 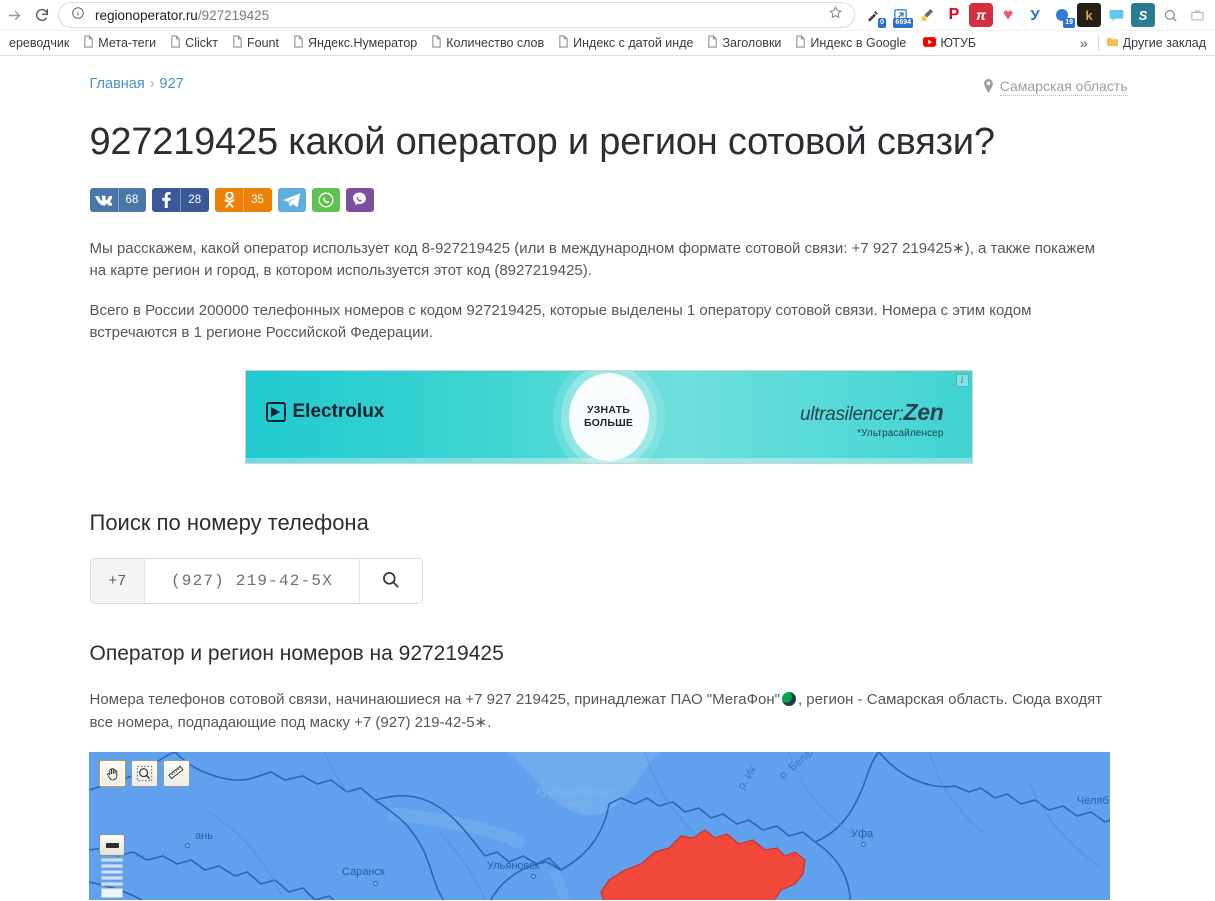 What do you see at coordinates (1008, 15) in the screenshot?
I see `favorites-heart-extension-icon: ♥` at bounding box center [1008, 15].